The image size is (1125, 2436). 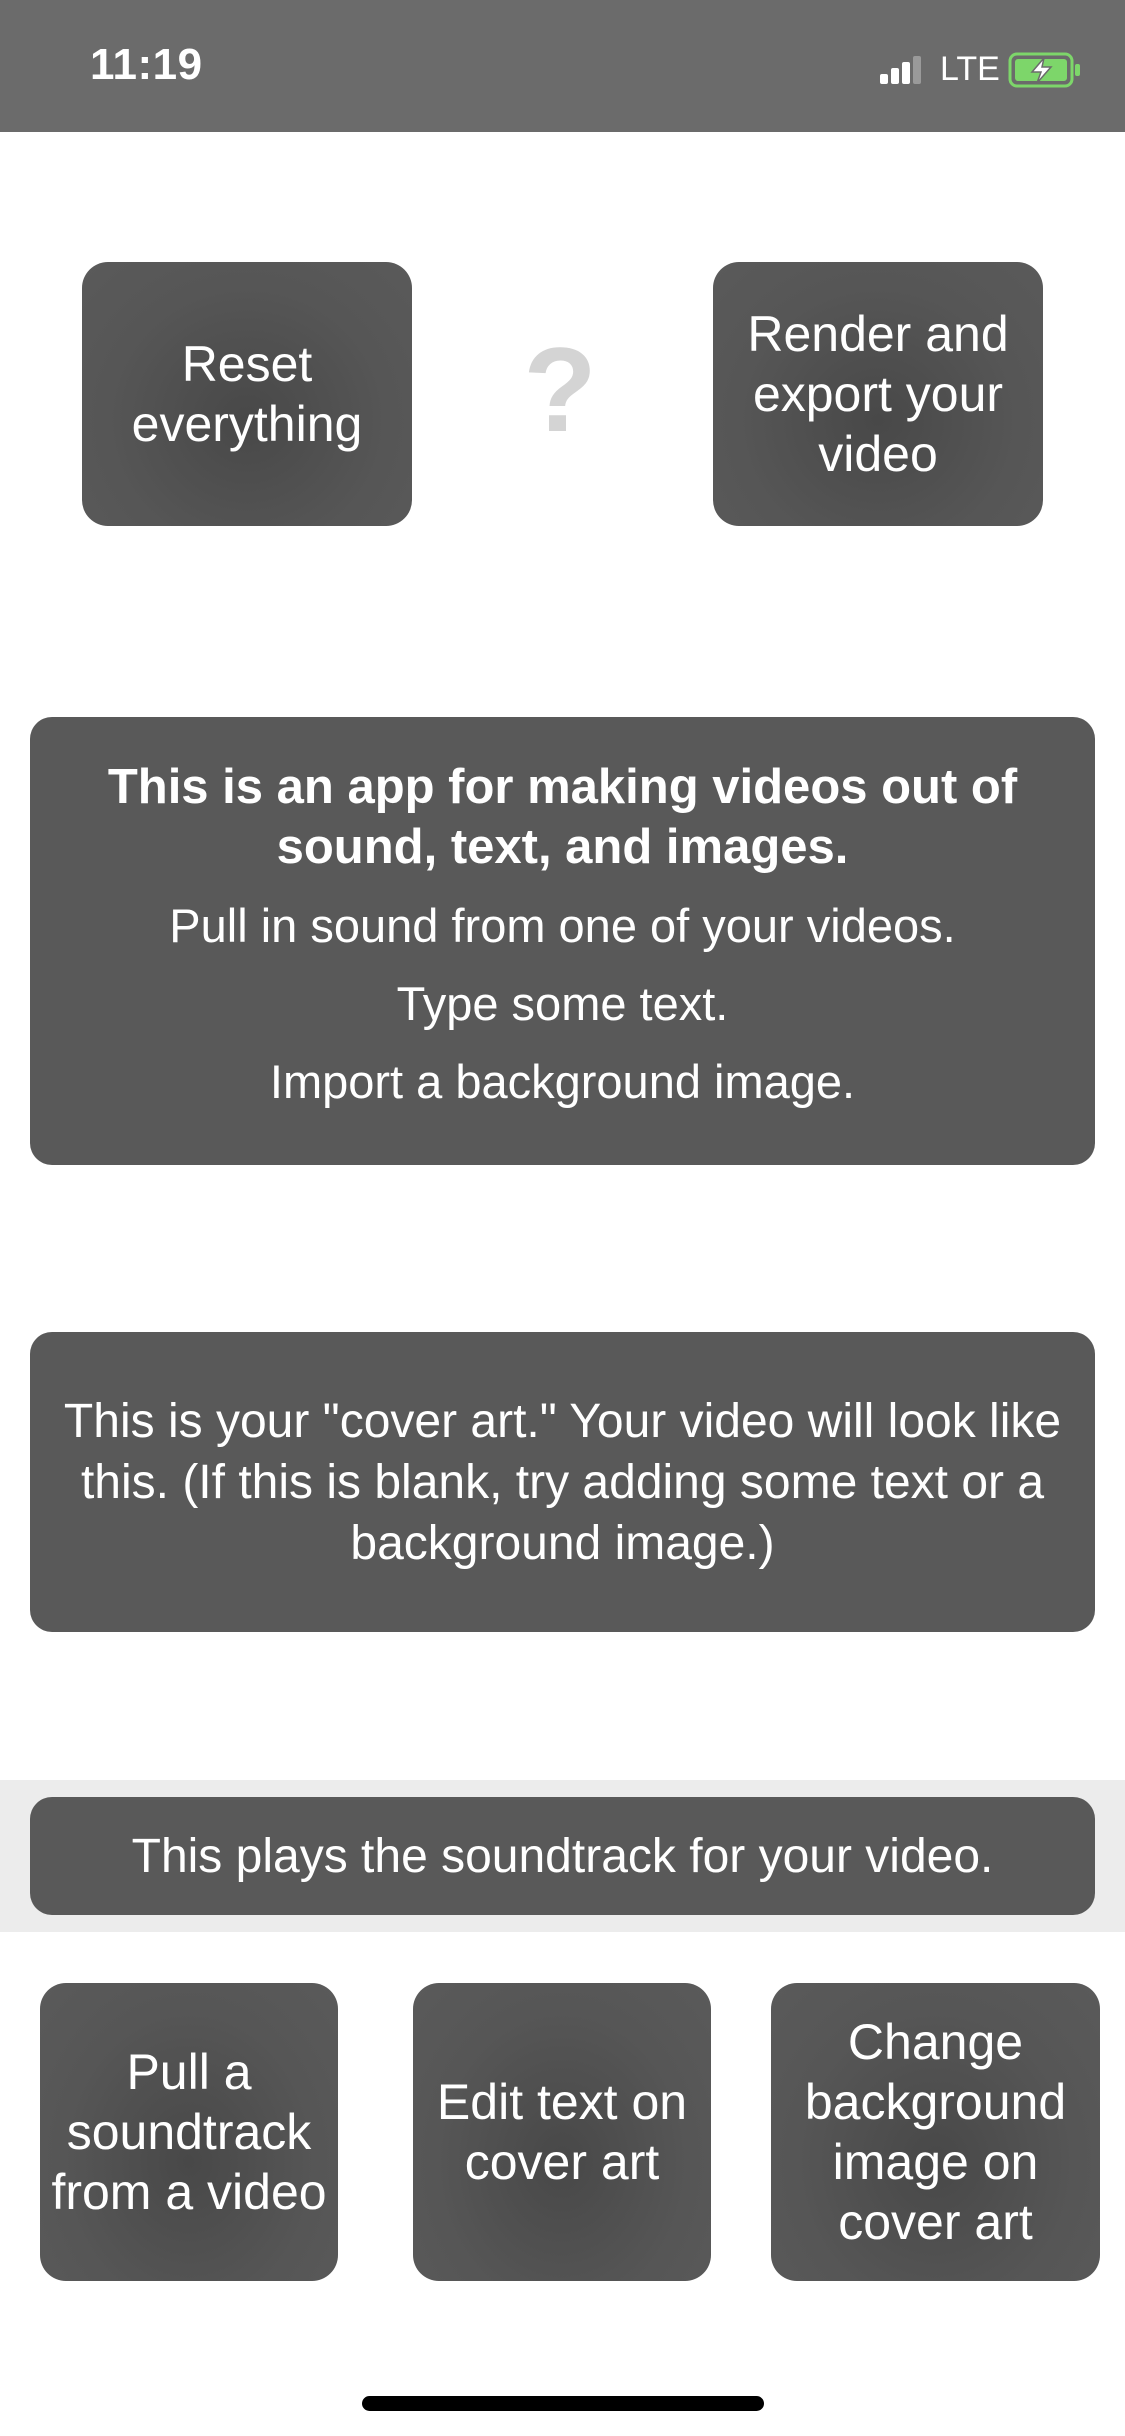 I want to click on render-export-button: Render and export your video, so click(x=878, y=394).